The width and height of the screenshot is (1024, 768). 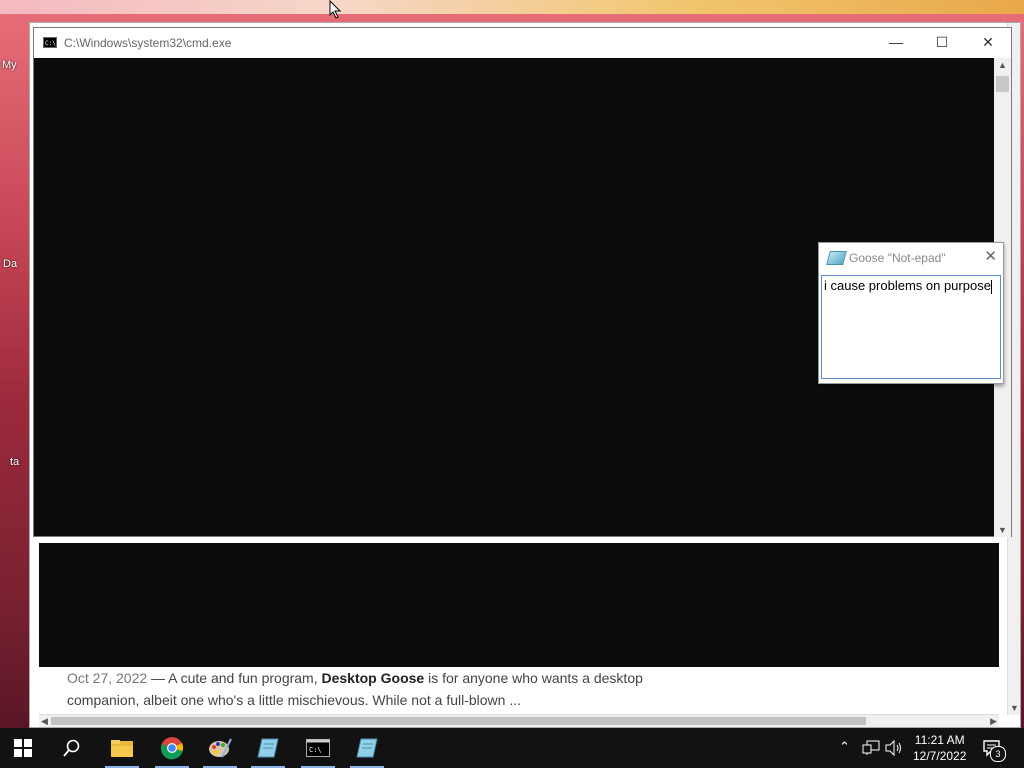 I want to click on taskbar-cmd: C:\, so click(x=318, y=748).